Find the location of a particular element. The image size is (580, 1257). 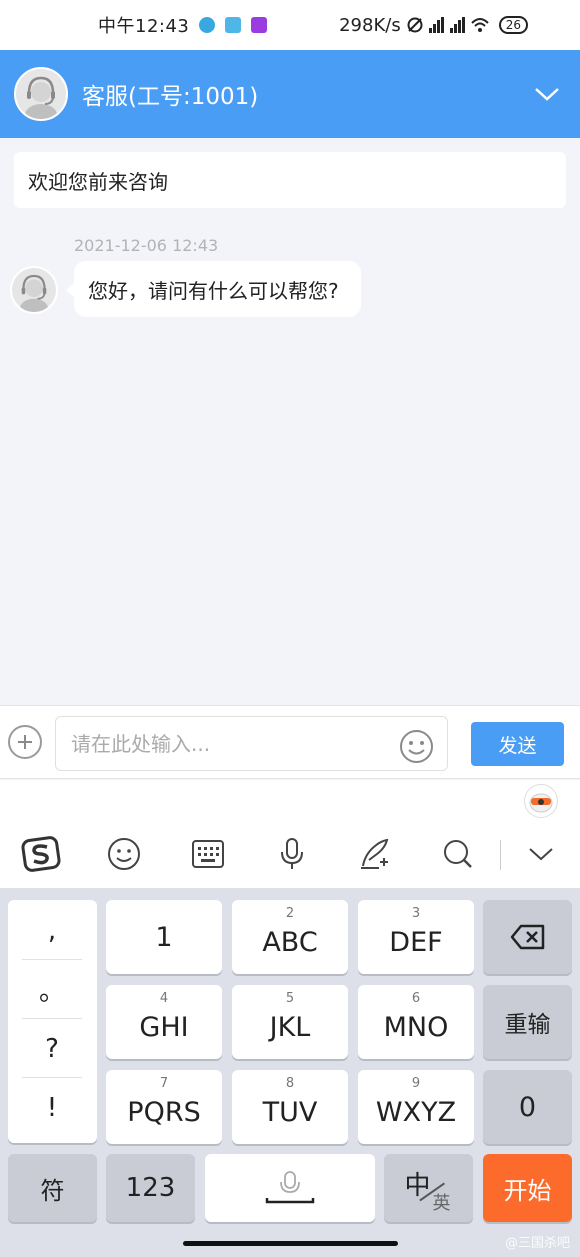

key-1: 1 is located at coordinates (164, 937).